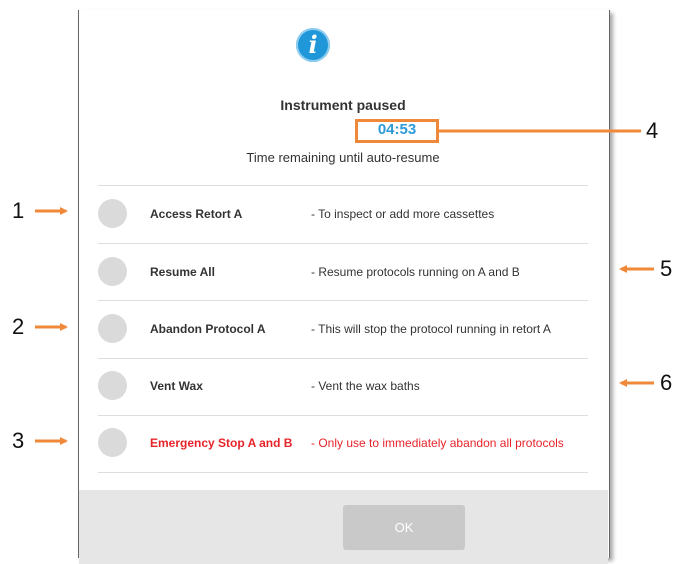 Image resolution: width=689 pixels, height=564 pixels. What do you see at coordinates (652, 130) in the screenshot?
I see `callout-4: 4` at bounding box center [652, 130].